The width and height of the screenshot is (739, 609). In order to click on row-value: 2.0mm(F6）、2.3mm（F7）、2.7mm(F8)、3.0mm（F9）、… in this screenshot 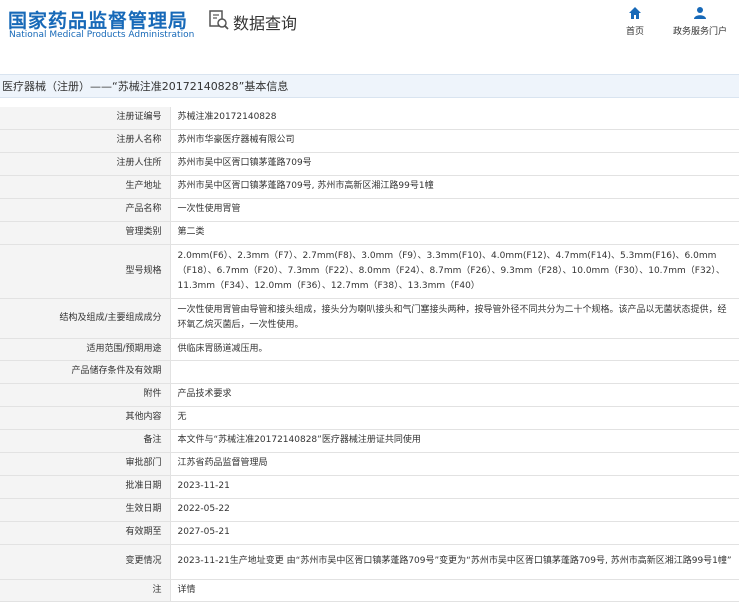, I will do `click(454, 271)`.